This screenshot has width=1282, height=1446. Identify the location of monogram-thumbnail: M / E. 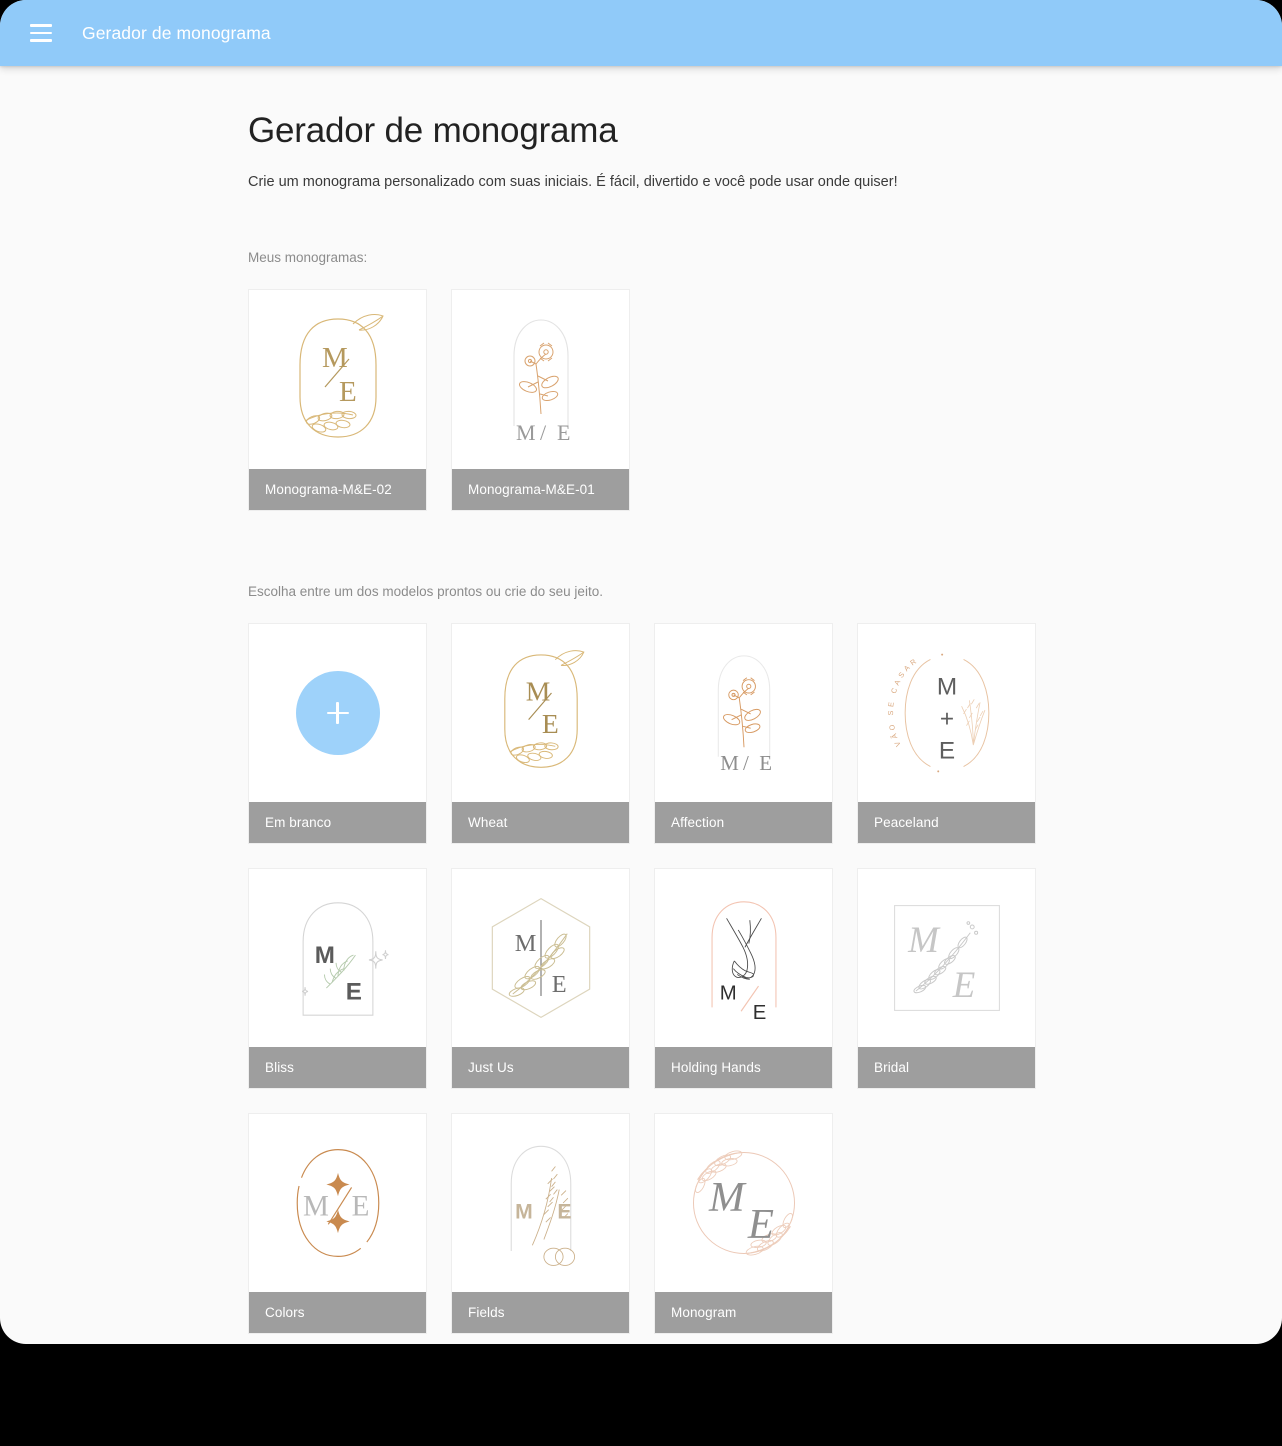
(540, 380).